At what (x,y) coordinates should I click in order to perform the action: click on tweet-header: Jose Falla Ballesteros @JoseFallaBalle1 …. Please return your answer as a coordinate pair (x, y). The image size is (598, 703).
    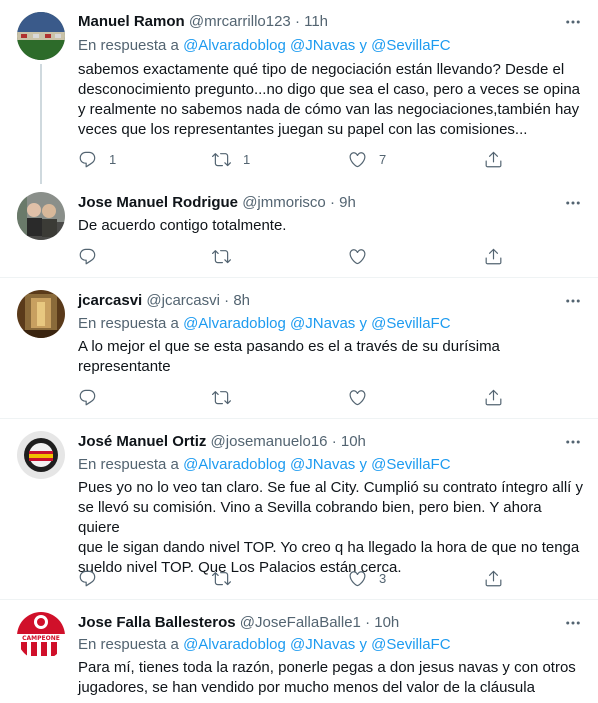
    Looking at the image, I should click on (238, 622).